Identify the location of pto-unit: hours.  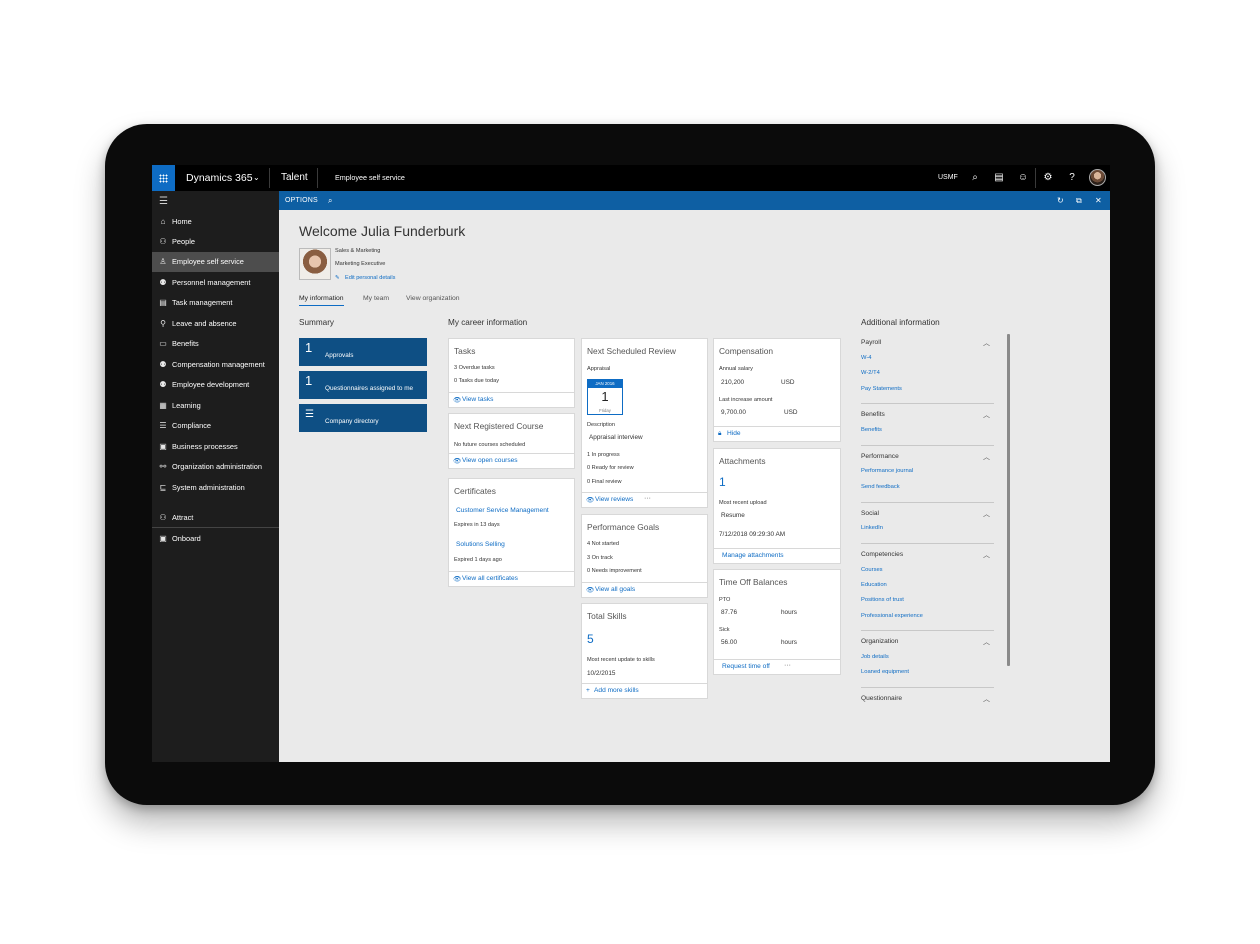
(789, 612).